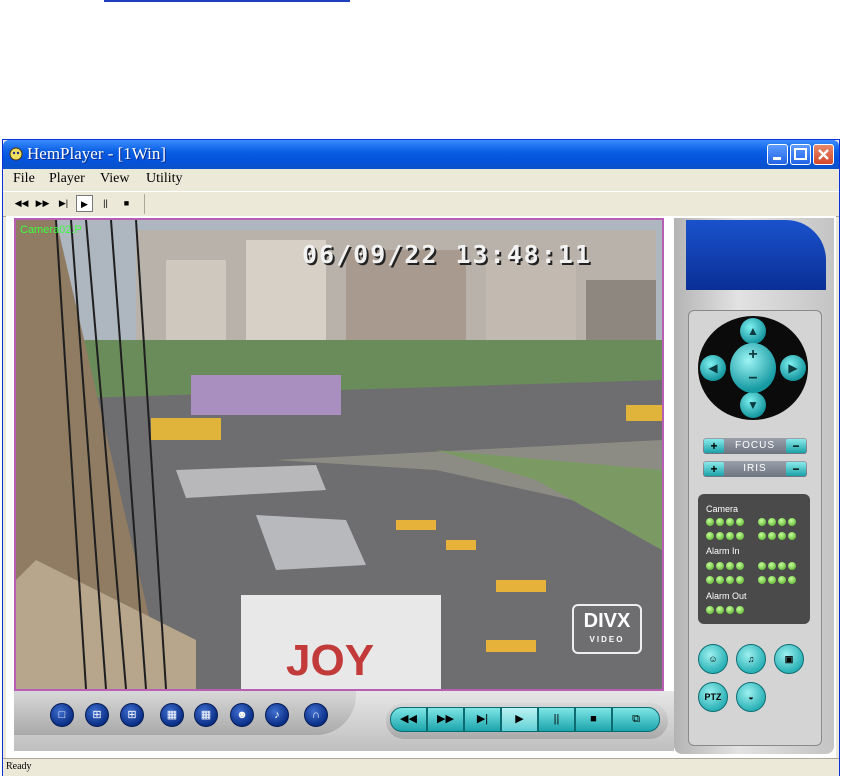  I want to click on fast-forward-button: ▶▶, so click(445, 719).